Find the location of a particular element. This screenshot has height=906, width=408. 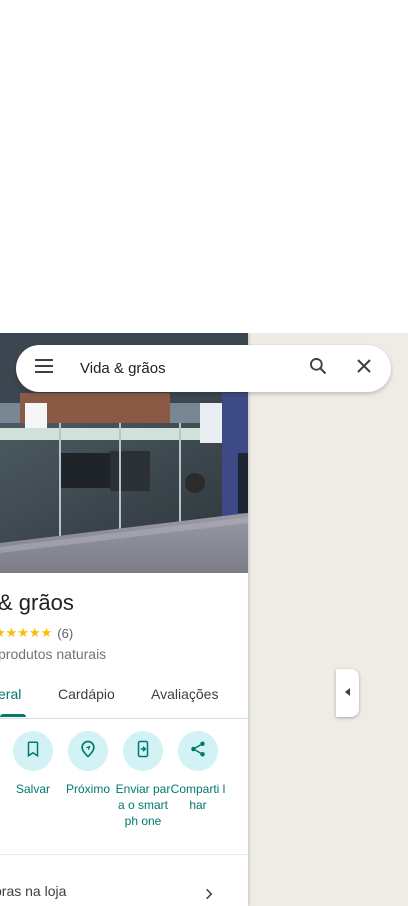

collapse-panel-button is located at coordinates (347, 693).